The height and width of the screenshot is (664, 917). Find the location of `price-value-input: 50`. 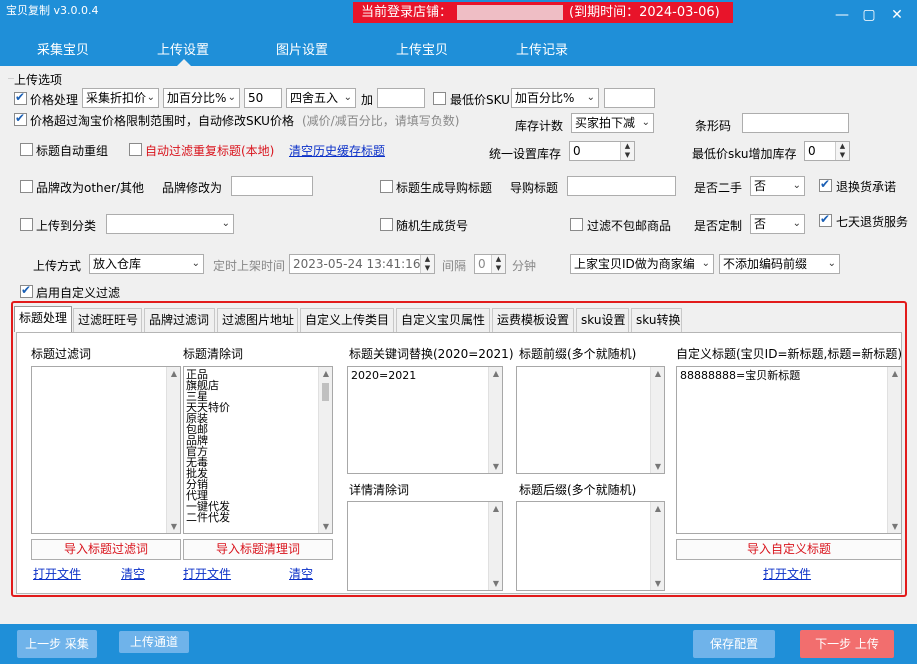

price-value-input: 50 is located at coordinates (263, 98).